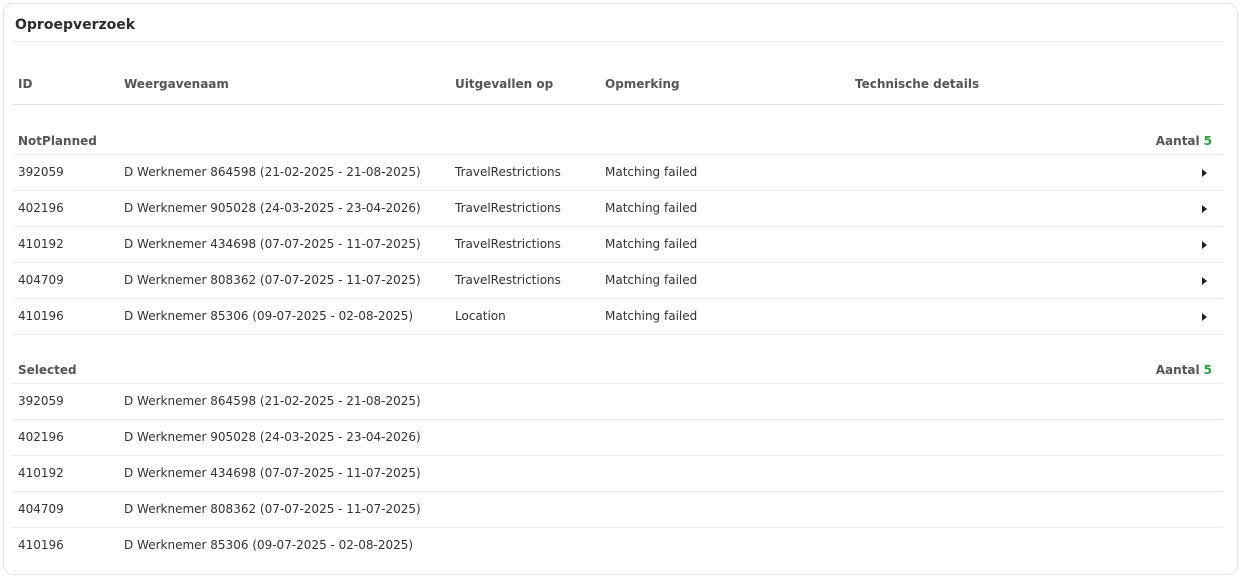  I want to click on column-header-name: Weergavenaam, so click(176, 84).